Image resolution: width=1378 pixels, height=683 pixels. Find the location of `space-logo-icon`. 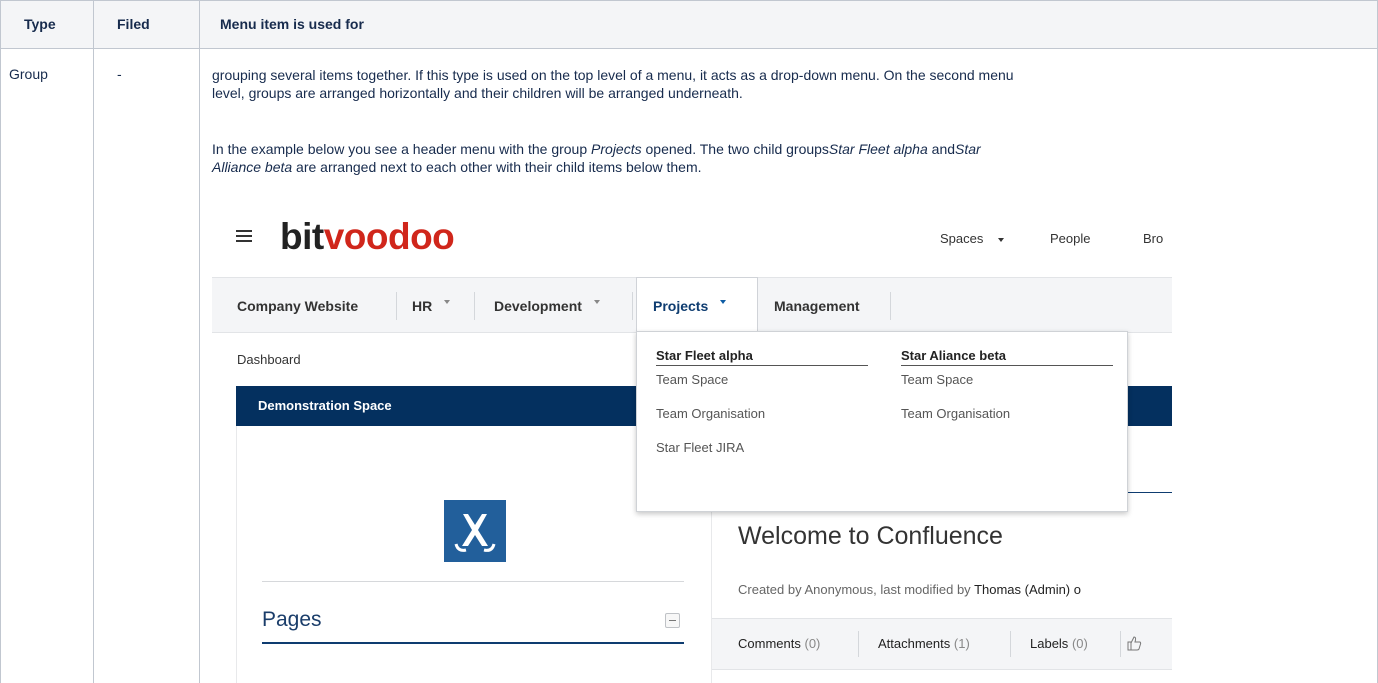

space-logo-icon is located at coordinates (475, 531).